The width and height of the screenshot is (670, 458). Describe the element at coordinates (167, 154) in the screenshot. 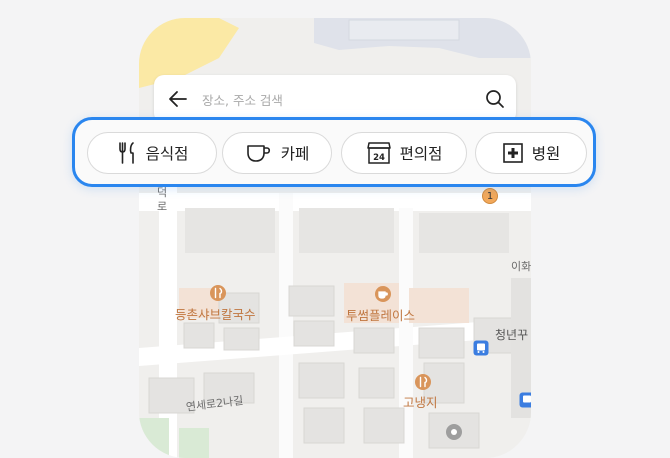

I see `category-chip-label: 음식점` at that location.